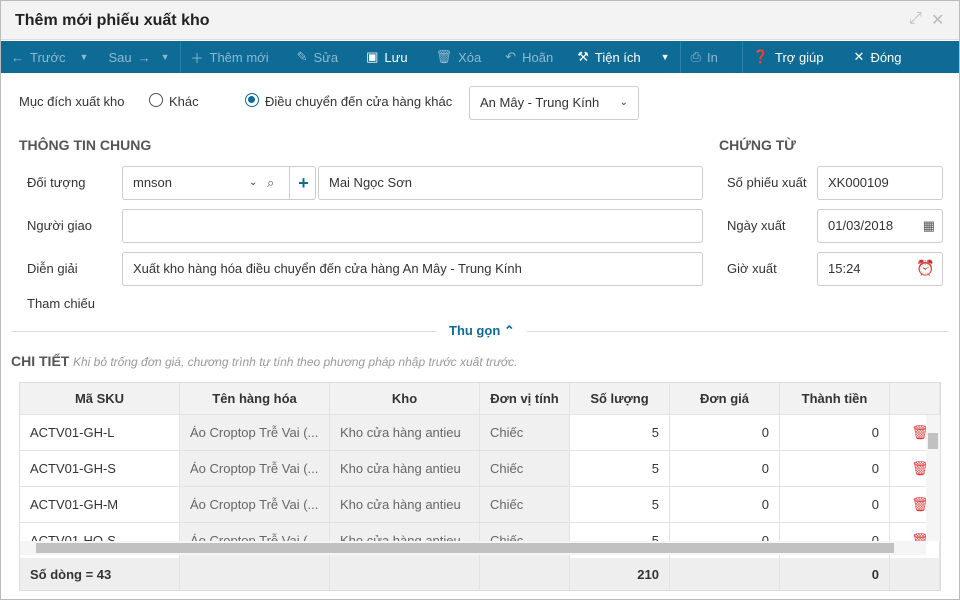 This screenshot has width=960, height=600. I want to click on arrow-left-icon: ←, so click(17, 57).